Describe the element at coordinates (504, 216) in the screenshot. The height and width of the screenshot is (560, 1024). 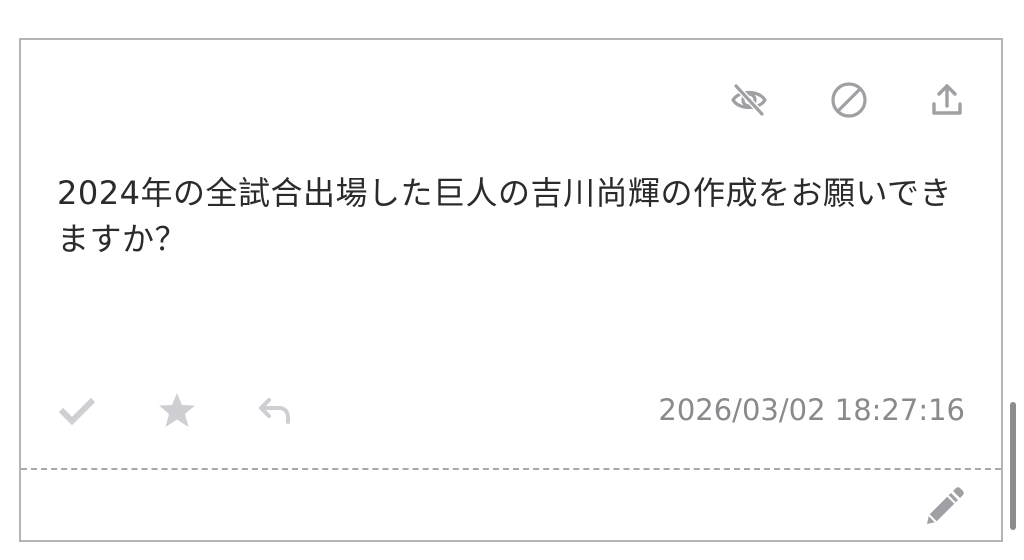
I see `question-text: 2024年の全試合出場した巨人の吉川尚輝の作成をお願いできますか？` at that location.